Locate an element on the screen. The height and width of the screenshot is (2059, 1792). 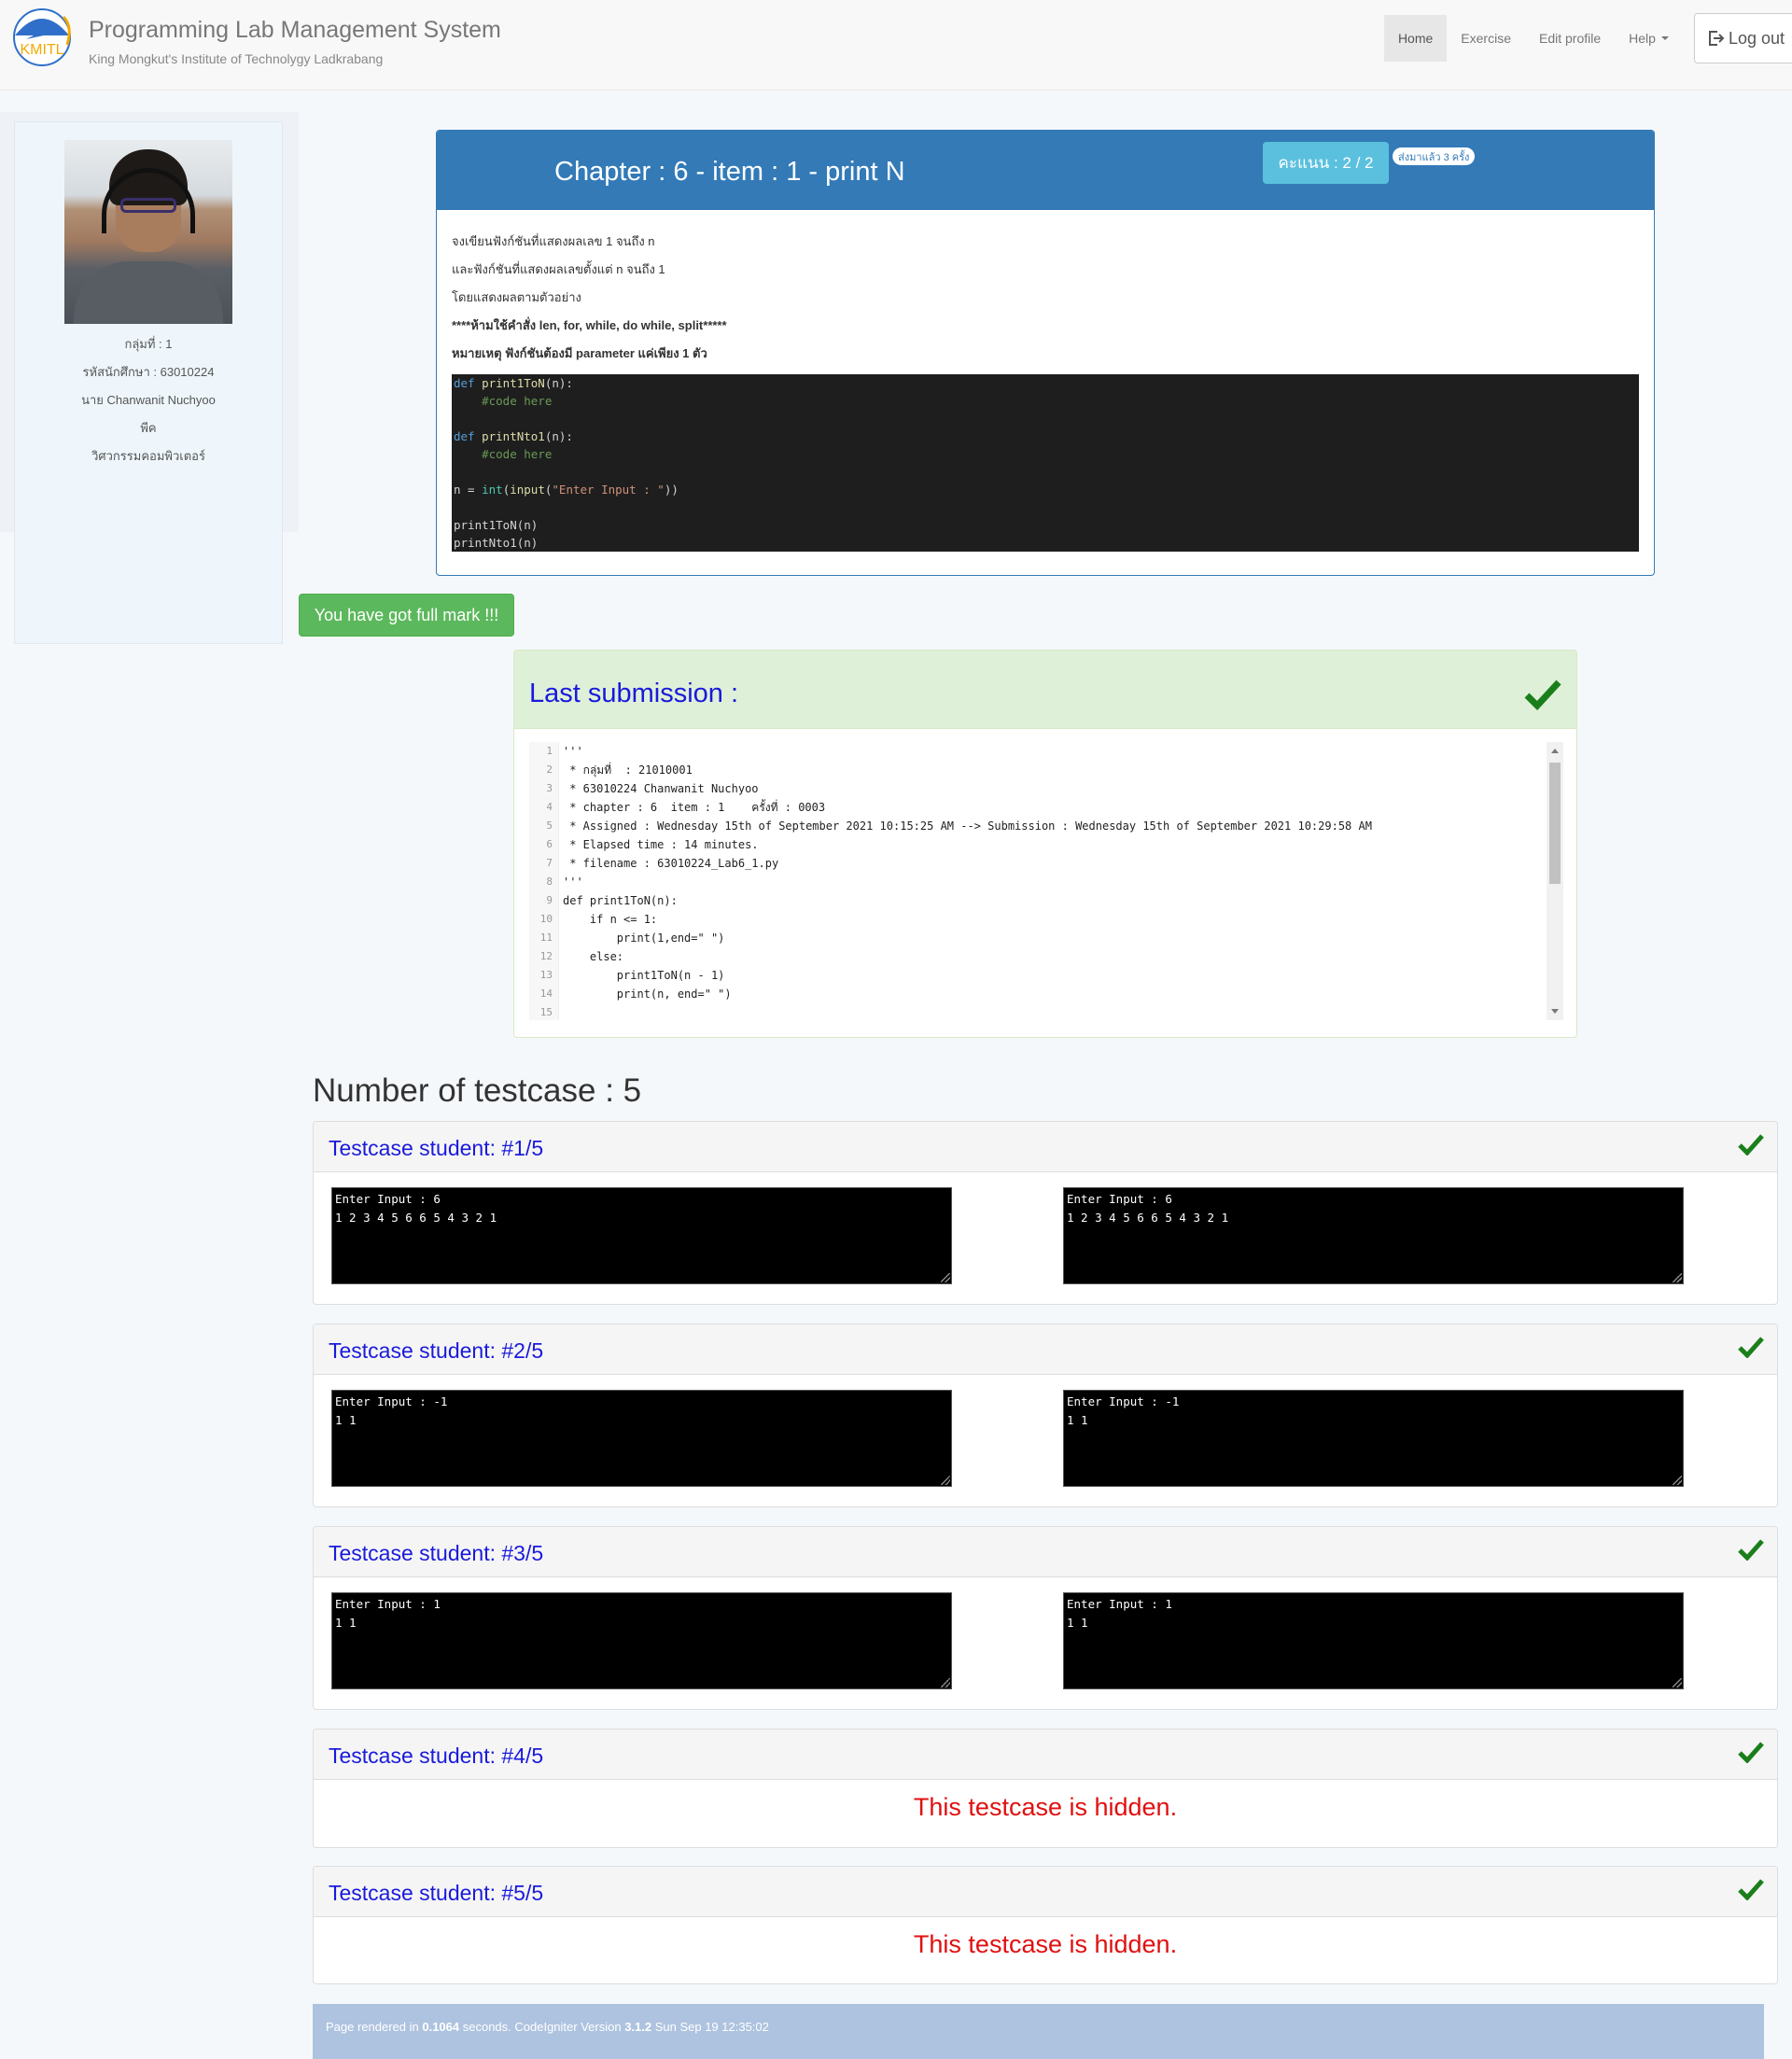
scrollbar-thumb is located at coordinates (1555, 823).